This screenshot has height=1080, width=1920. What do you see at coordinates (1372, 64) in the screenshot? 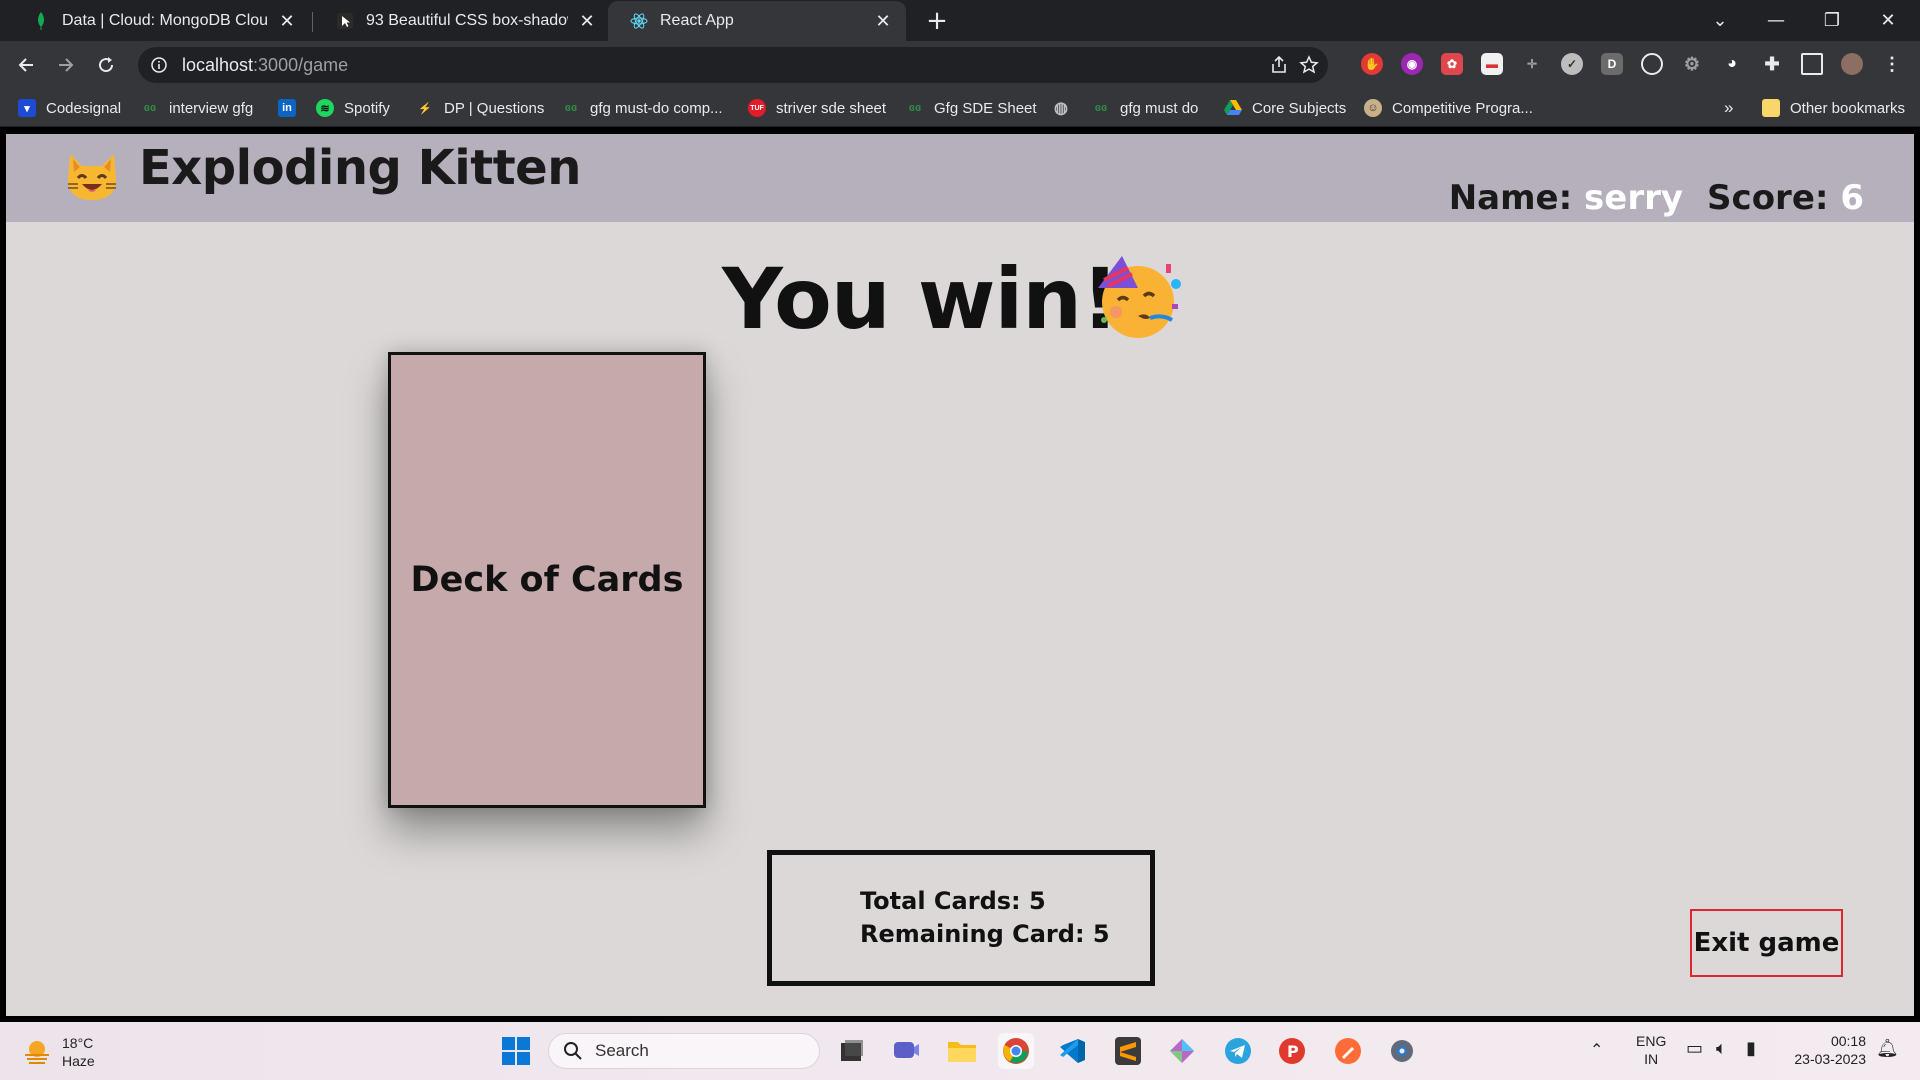
I see `extension-hand-icon: ✋` at bounding box center [1372, 64].